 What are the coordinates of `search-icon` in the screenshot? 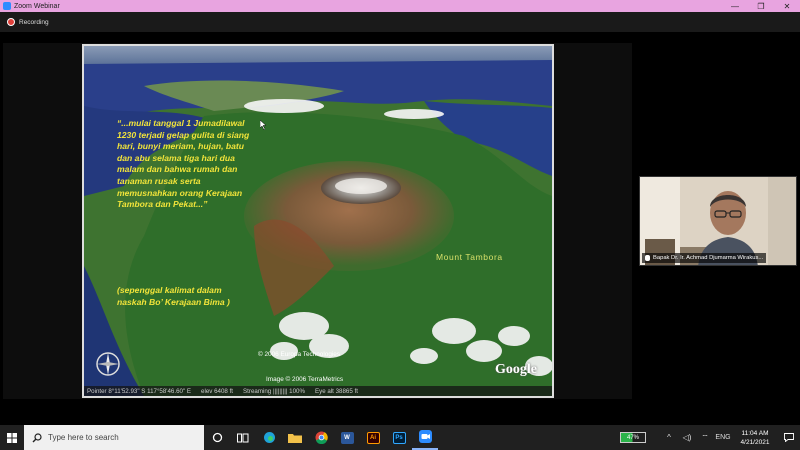 It's located at (37, 437).